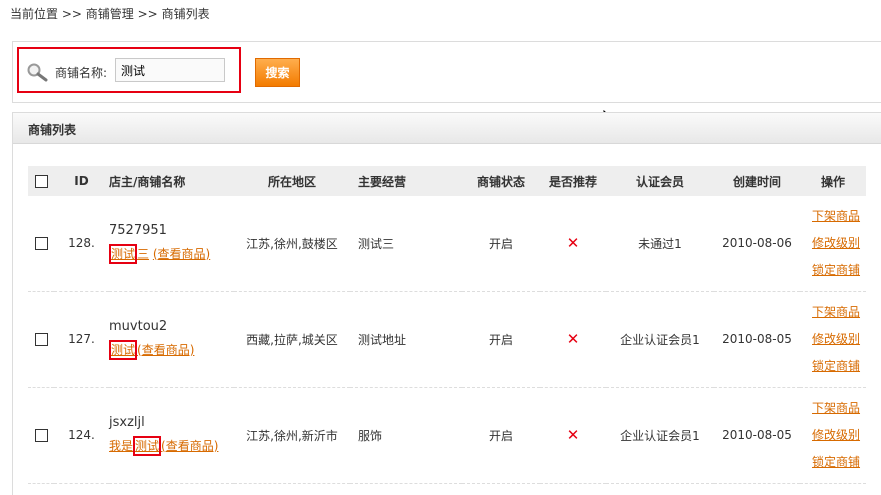  I want to click on breadcrumb-current: 当前位置, so click(34, 14).